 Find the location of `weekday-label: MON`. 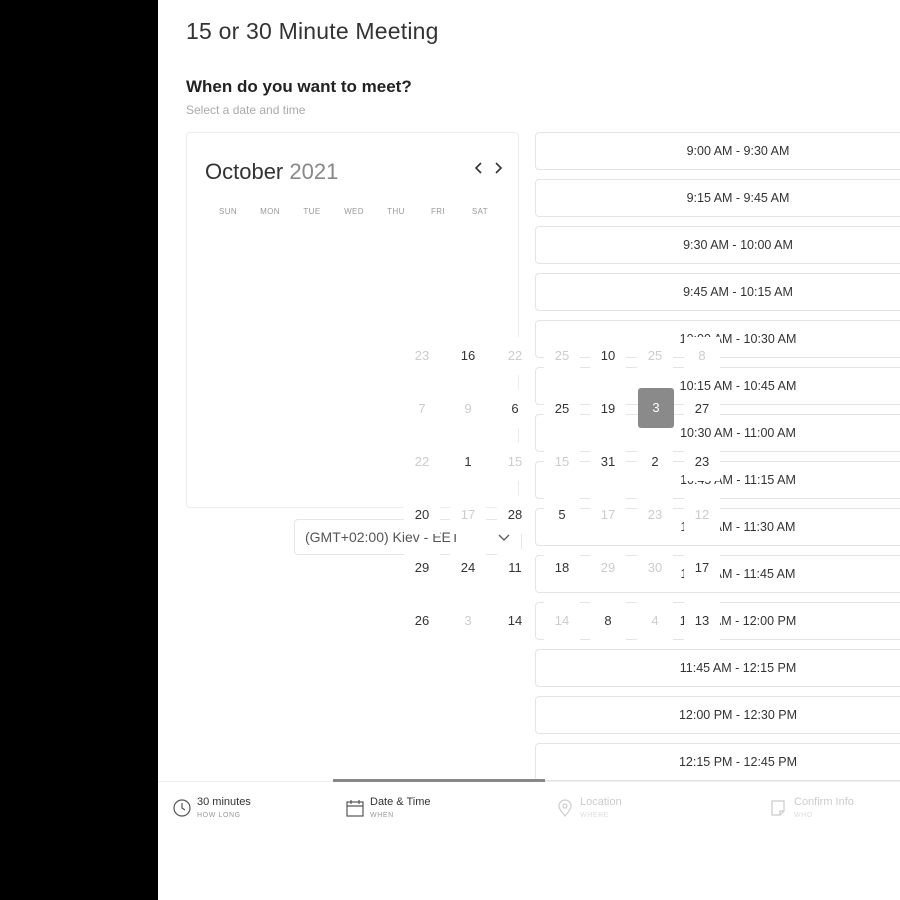

weekday-label: MON is located at coordinates (270, 211).